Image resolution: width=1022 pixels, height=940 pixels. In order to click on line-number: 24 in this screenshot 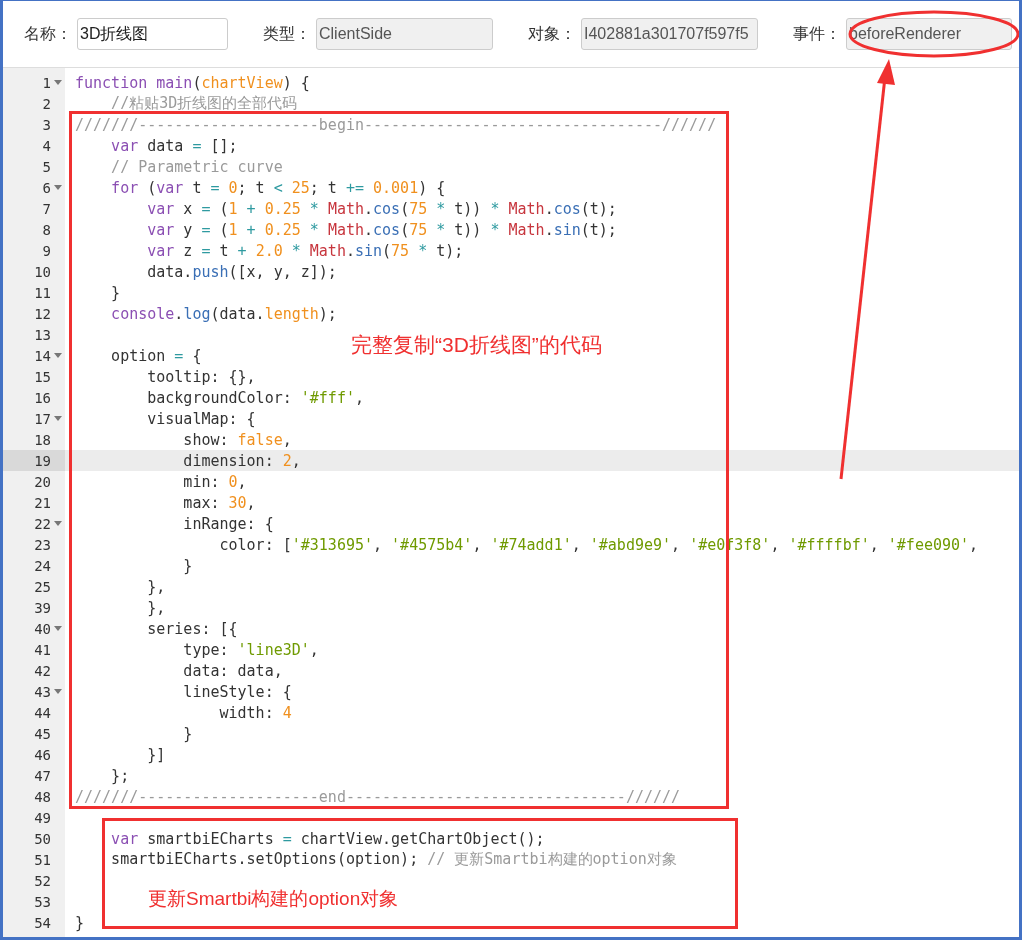, I will do `click(42, 565)`.